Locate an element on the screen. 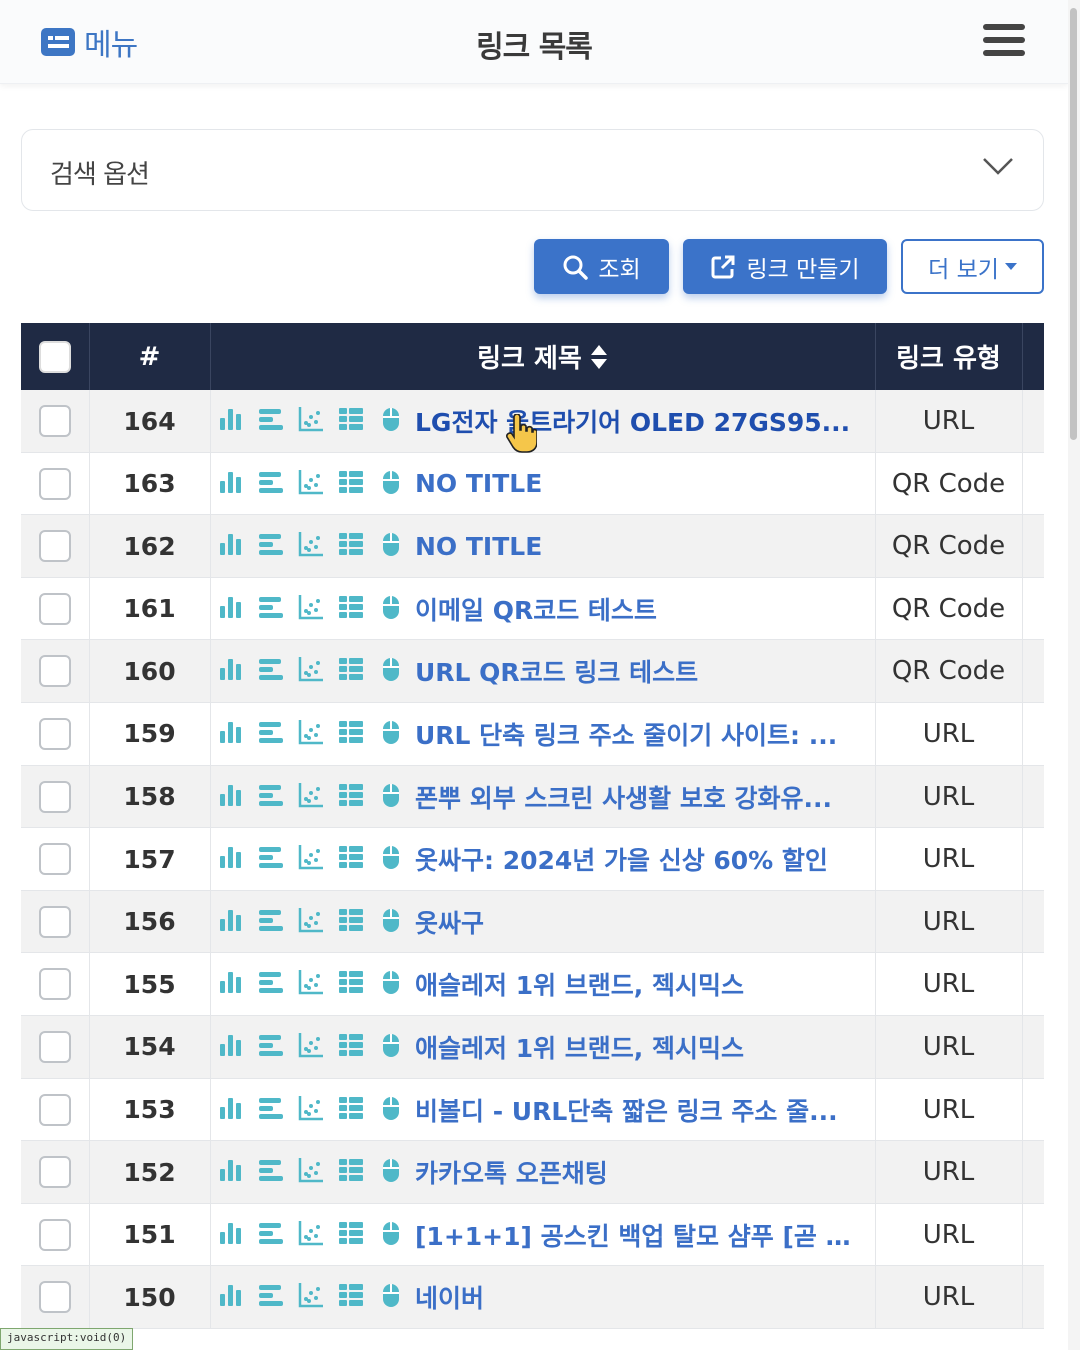 The height and width of the screenshot is (1350, 1080). table-row: 161 이메일 QR코드 테스트 QR Code is located at coordinates (532, 609).